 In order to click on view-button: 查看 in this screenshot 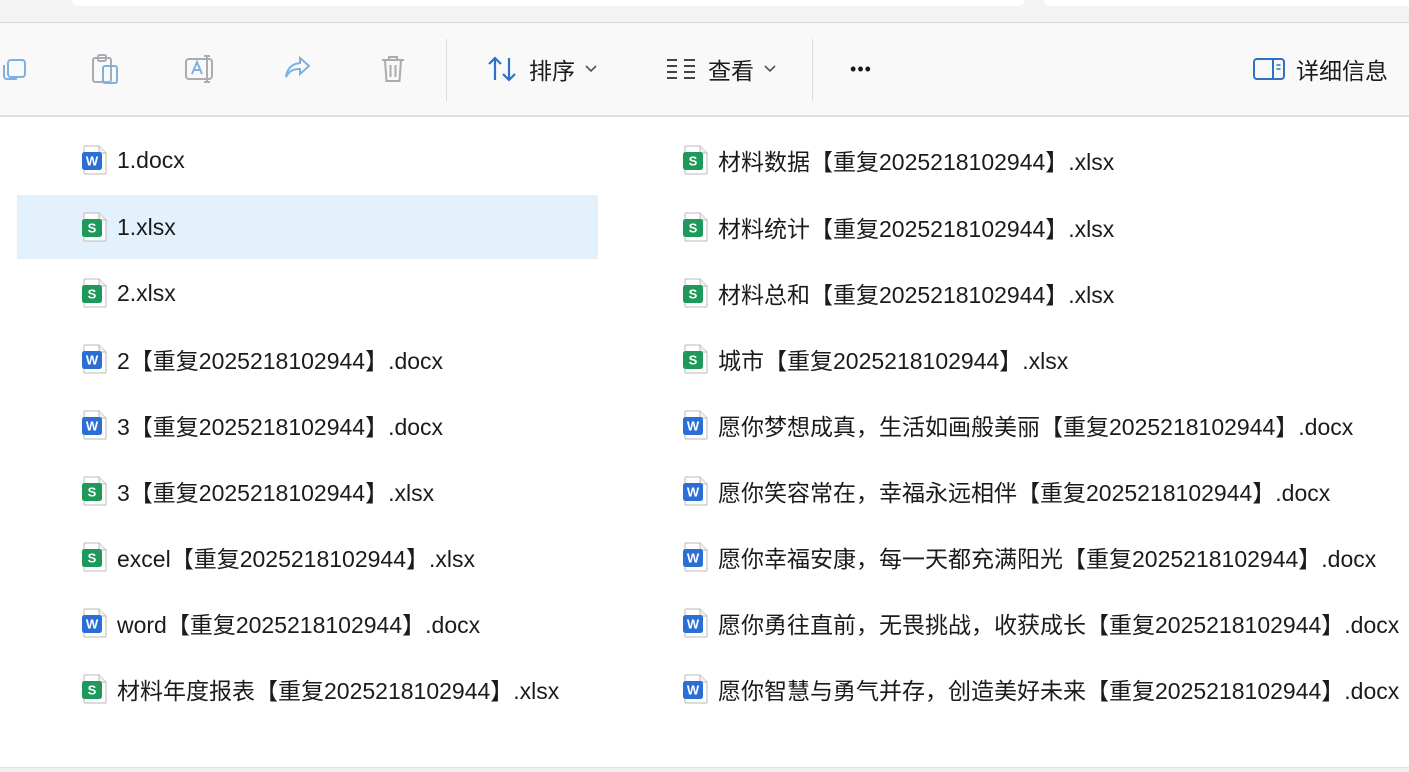, I will do `click(720, 69)`.